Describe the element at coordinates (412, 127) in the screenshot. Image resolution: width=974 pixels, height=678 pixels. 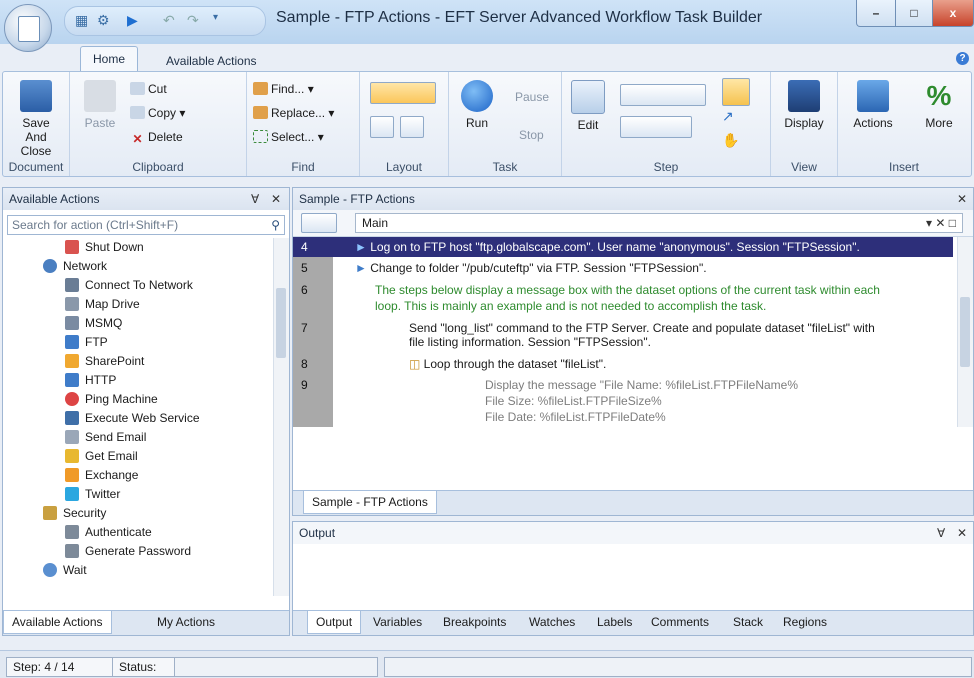
I see `layout-split-icon` at that location.